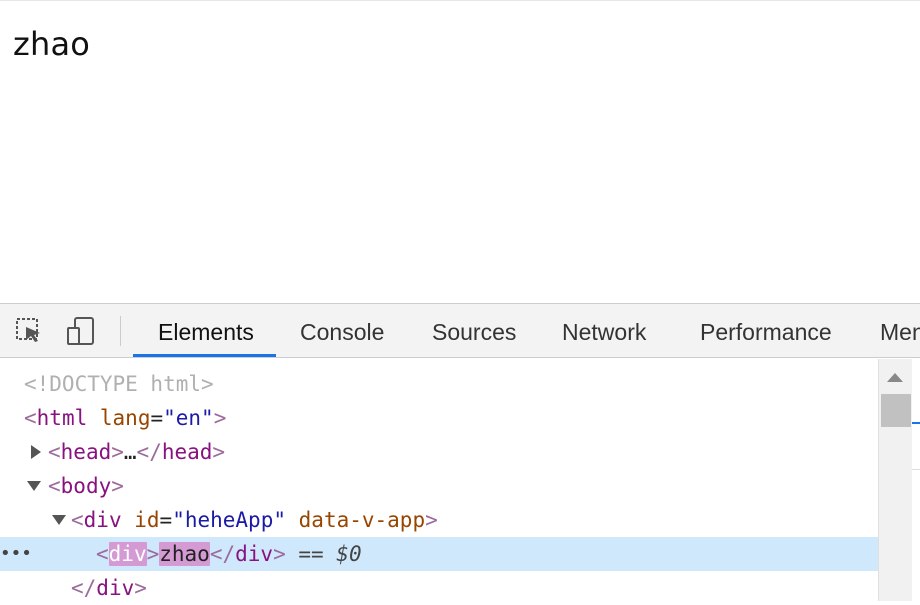 The width and height of the screenshot is (920, 605). Describe the element at coordinates (84, 588) in the screenshot. I see `div-close-lt: </` at that location.